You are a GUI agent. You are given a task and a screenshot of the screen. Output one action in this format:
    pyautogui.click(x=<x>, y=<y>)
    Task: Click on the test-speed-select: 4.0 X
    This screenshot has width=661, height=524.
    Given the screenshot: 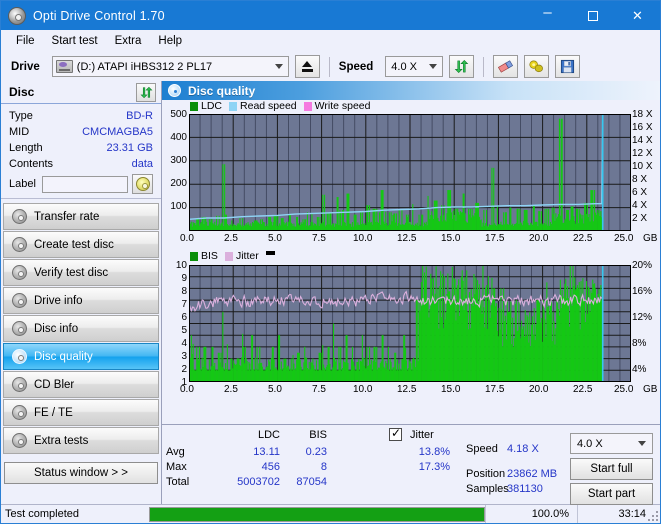 What is the action you would take?
    pyautogui.click(x=611, y=443)
    